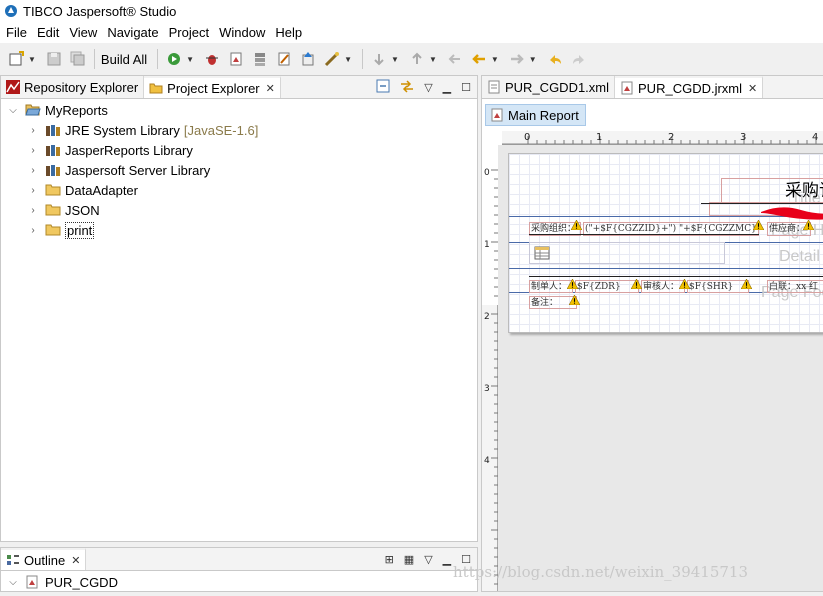 The width and height of the screenshot is (823, 596). Describe the element at coordinates (239, 230) in the screenshot. I see `tree-item-print: › print` at that location.